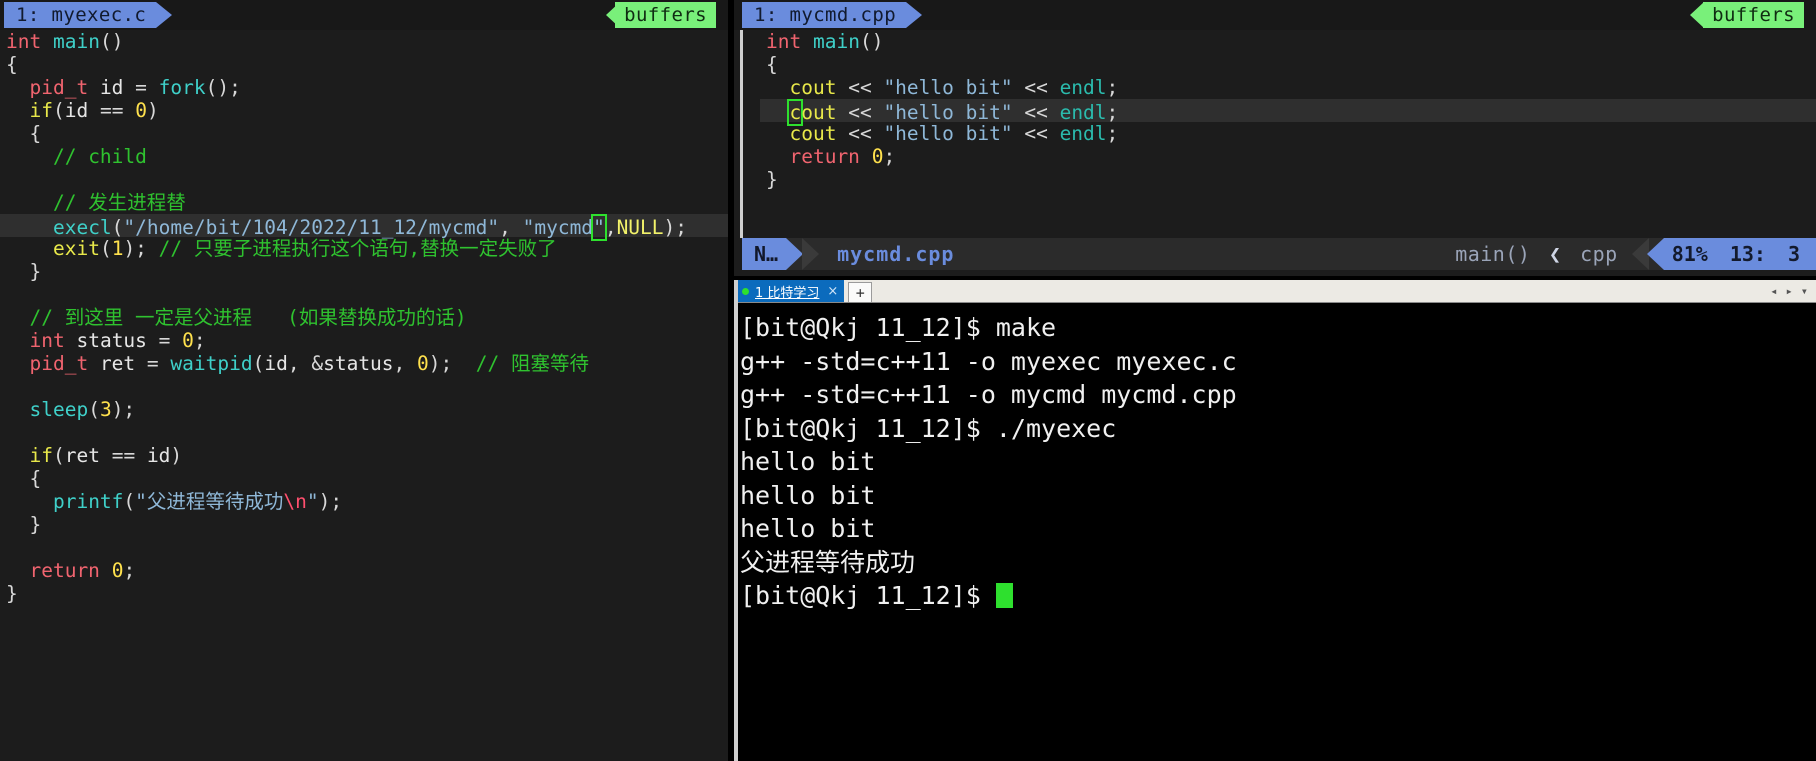 The image size is (1816, 761). Describe the element at coordinates (364, 87) in the screenshot. I see `code-line: pid_t id = fork();` at that location.